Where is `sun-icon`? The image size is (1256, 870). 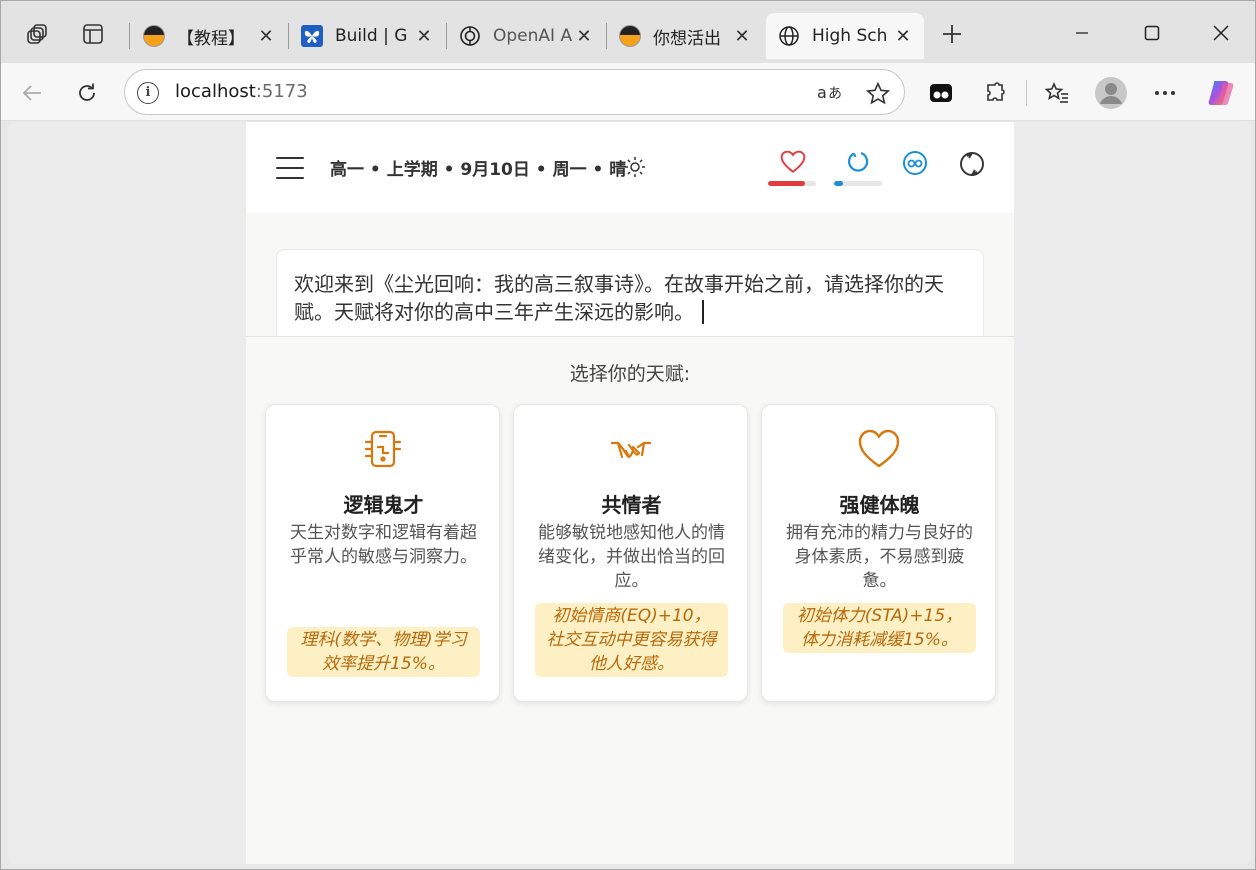 sun-icon is located at coordinates (635, 167).